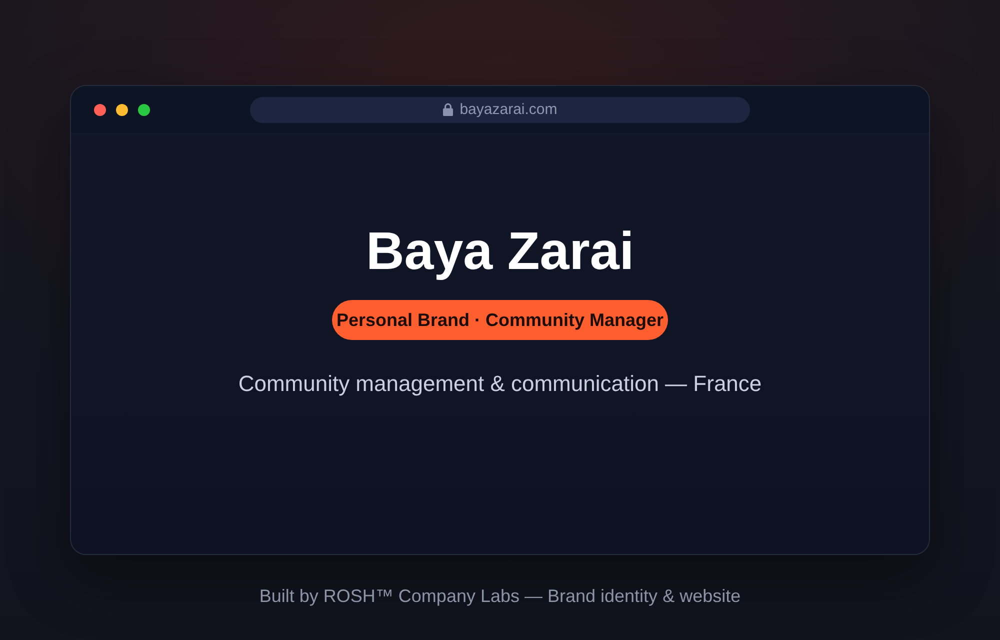  Describe the element at coordinates (500, 320) in the screenshot. I see `role-badge: Personal Brand · Community Manager` at that location.